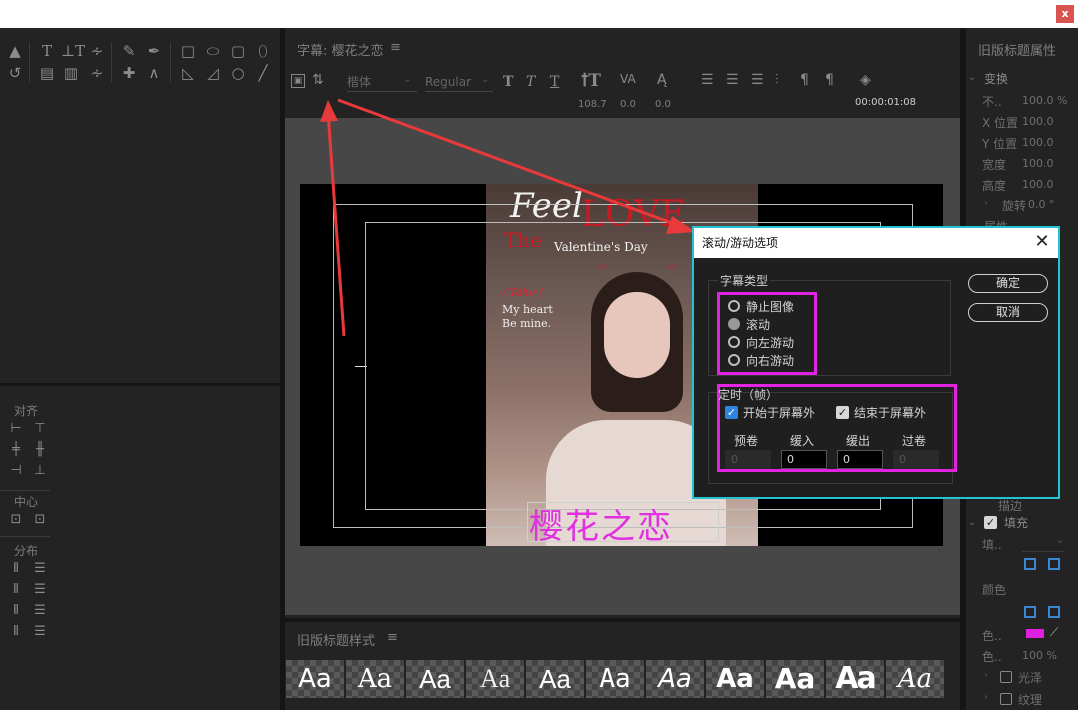 This screenshot has height=710, width=1078. I want to click on still-radio, so click(734, 306).